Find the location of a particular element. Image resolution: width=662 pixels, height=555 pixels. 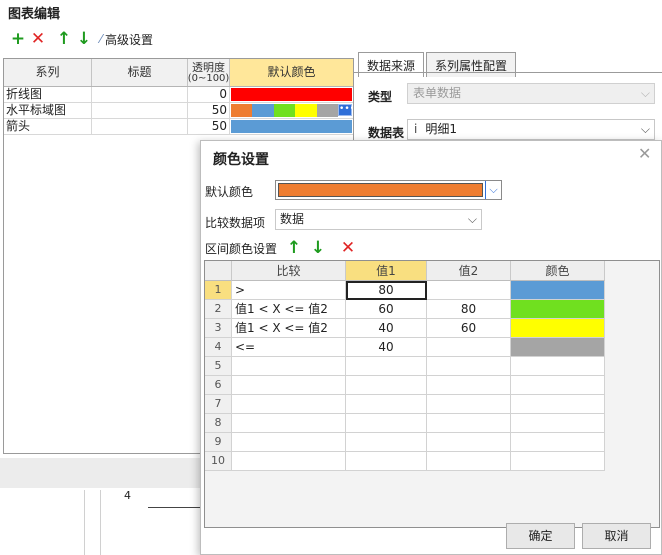

add-series-button: + is located at coordinates (18, 39).